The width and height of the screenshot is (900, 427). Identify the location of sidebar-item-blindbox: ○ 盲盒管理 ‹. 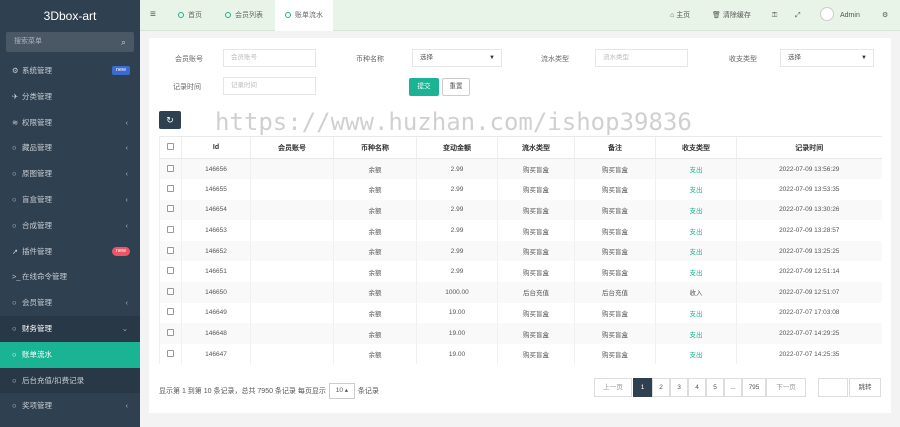
(70, 200).